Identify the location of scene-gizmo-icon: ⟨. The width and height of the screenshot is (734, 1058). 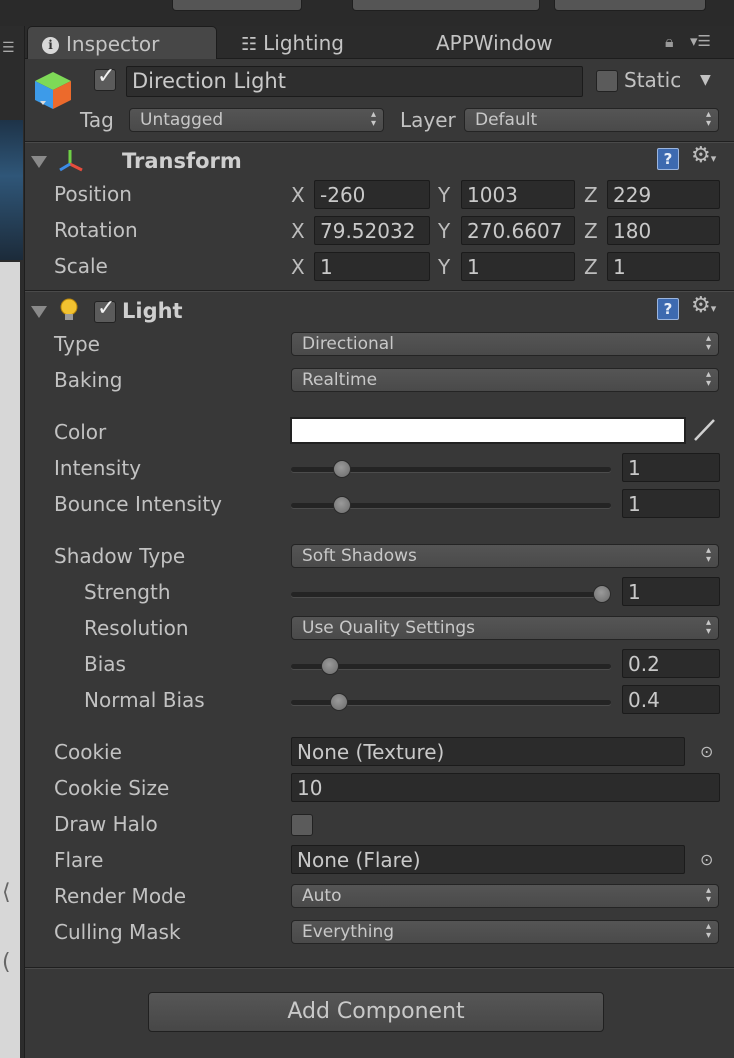
(6, 892).